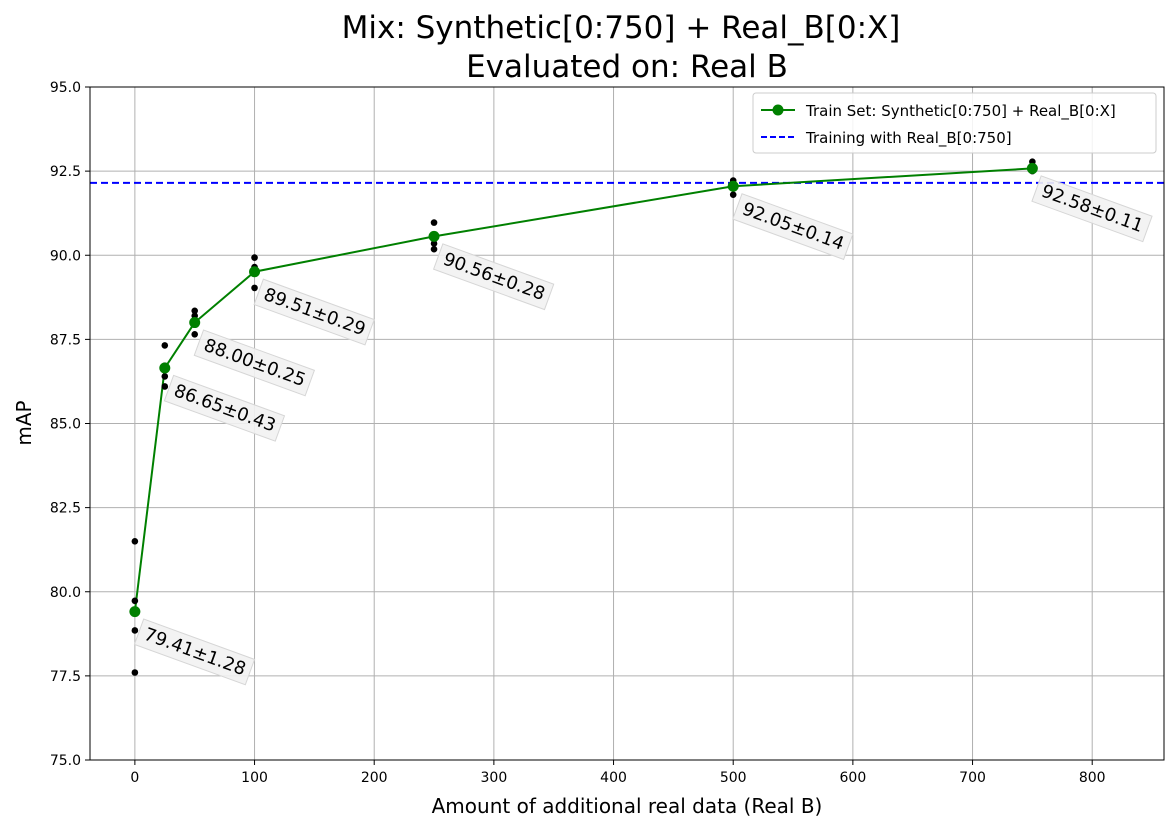  What do you see at coordinates (65, 677) in the screenshot?
I see `y-tick-label: 77.5` at bounding box center [65, 677].